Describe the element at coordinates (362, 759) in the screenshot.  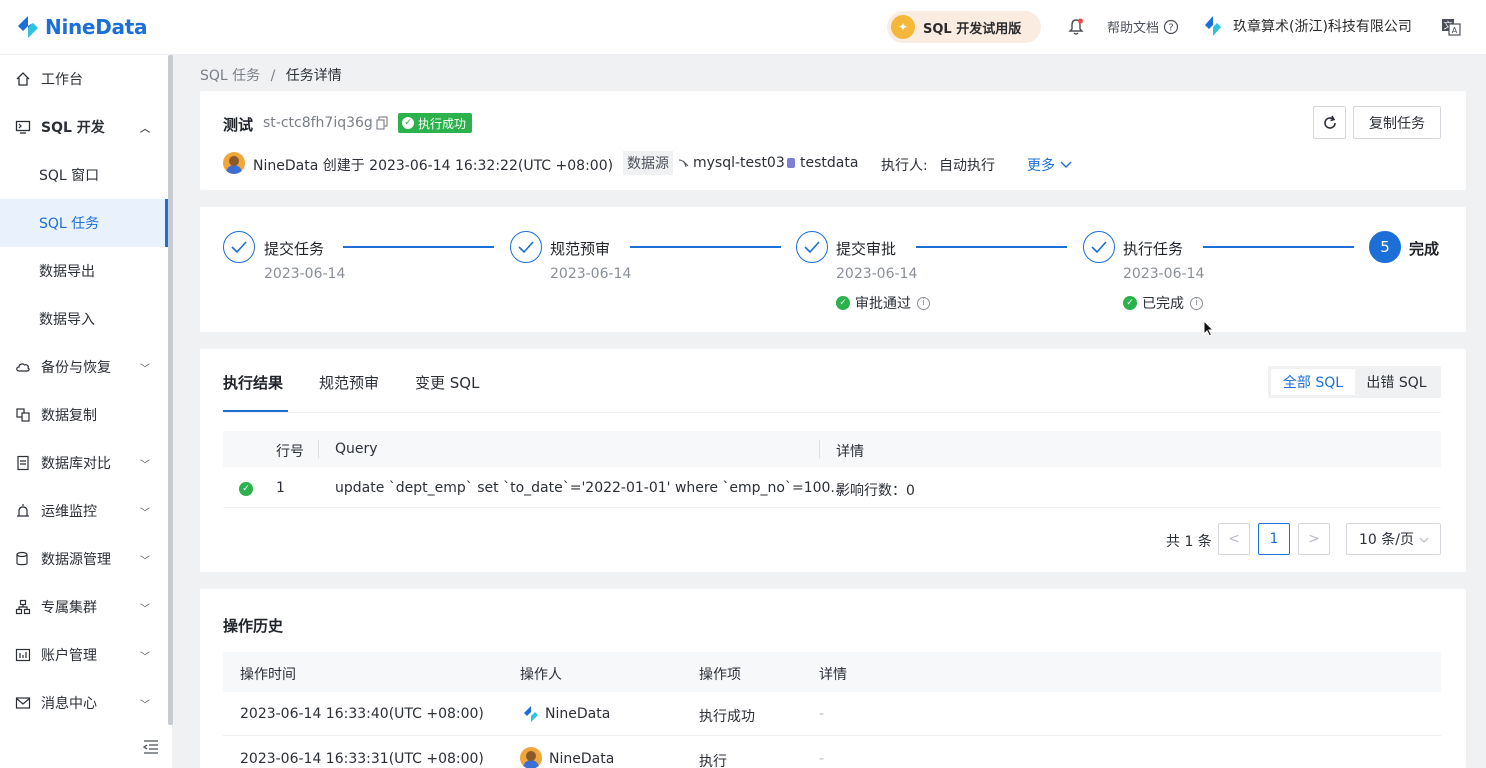
I see `history-time: 2023-06-14 16:33:31(UTC +08:00)` at that location.